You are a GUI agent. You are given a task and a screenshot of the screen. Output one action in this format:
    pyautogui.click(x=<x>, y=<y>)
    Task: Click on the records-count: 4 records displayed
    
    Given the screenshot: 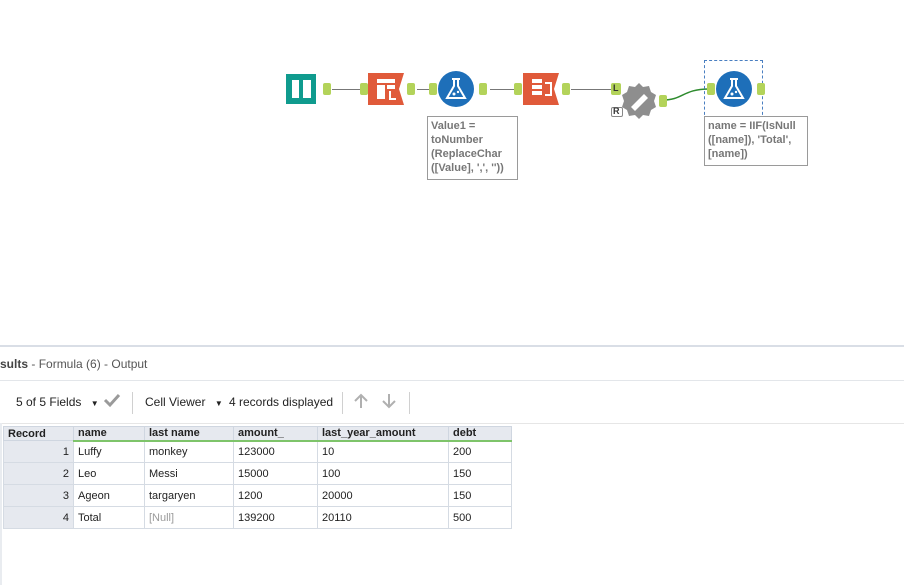 What is the action you would take?
    pyautogui.click(x=281, y=402)
    